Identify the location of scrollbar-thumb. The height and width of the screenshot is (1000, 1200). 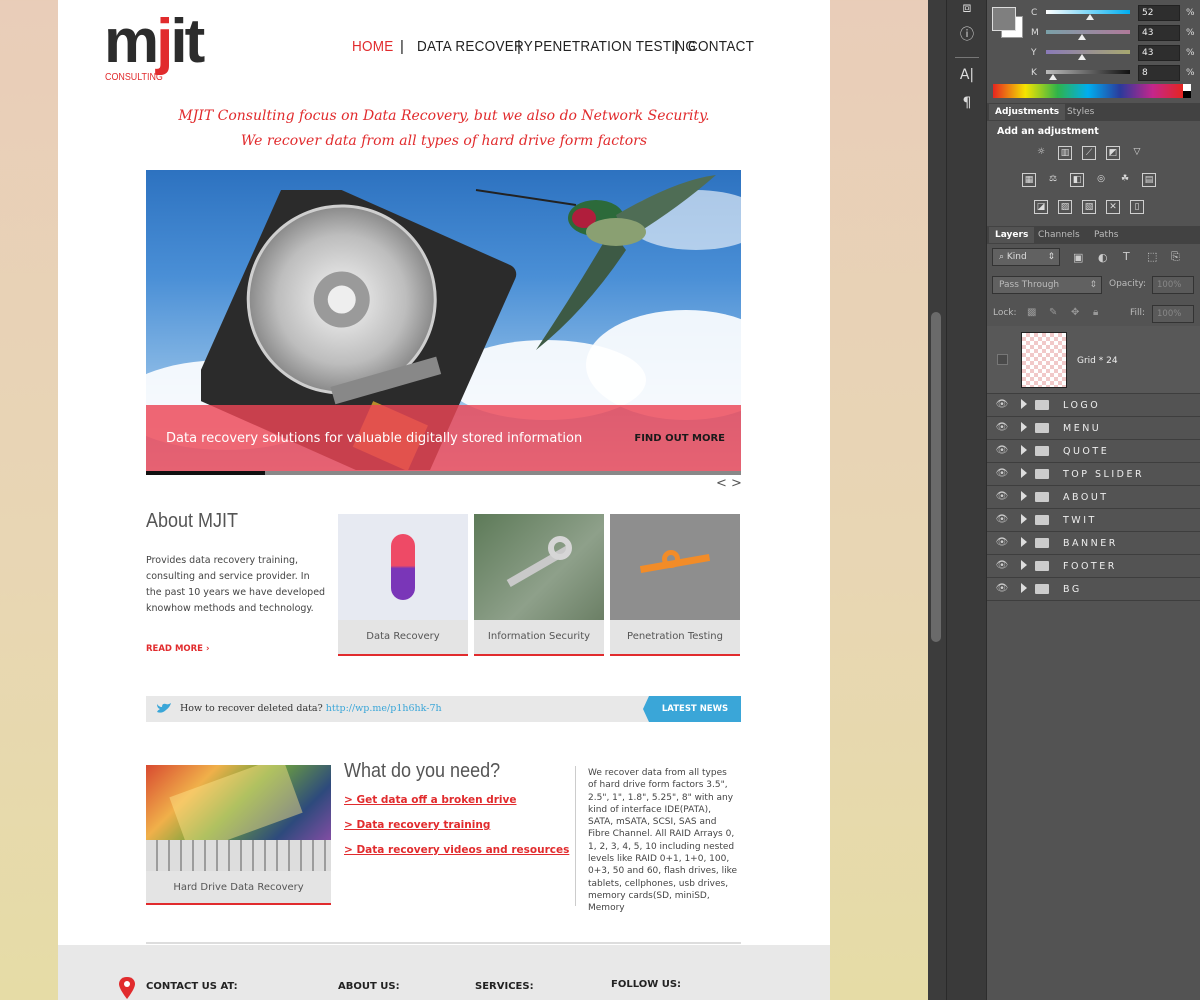
(936, 477).